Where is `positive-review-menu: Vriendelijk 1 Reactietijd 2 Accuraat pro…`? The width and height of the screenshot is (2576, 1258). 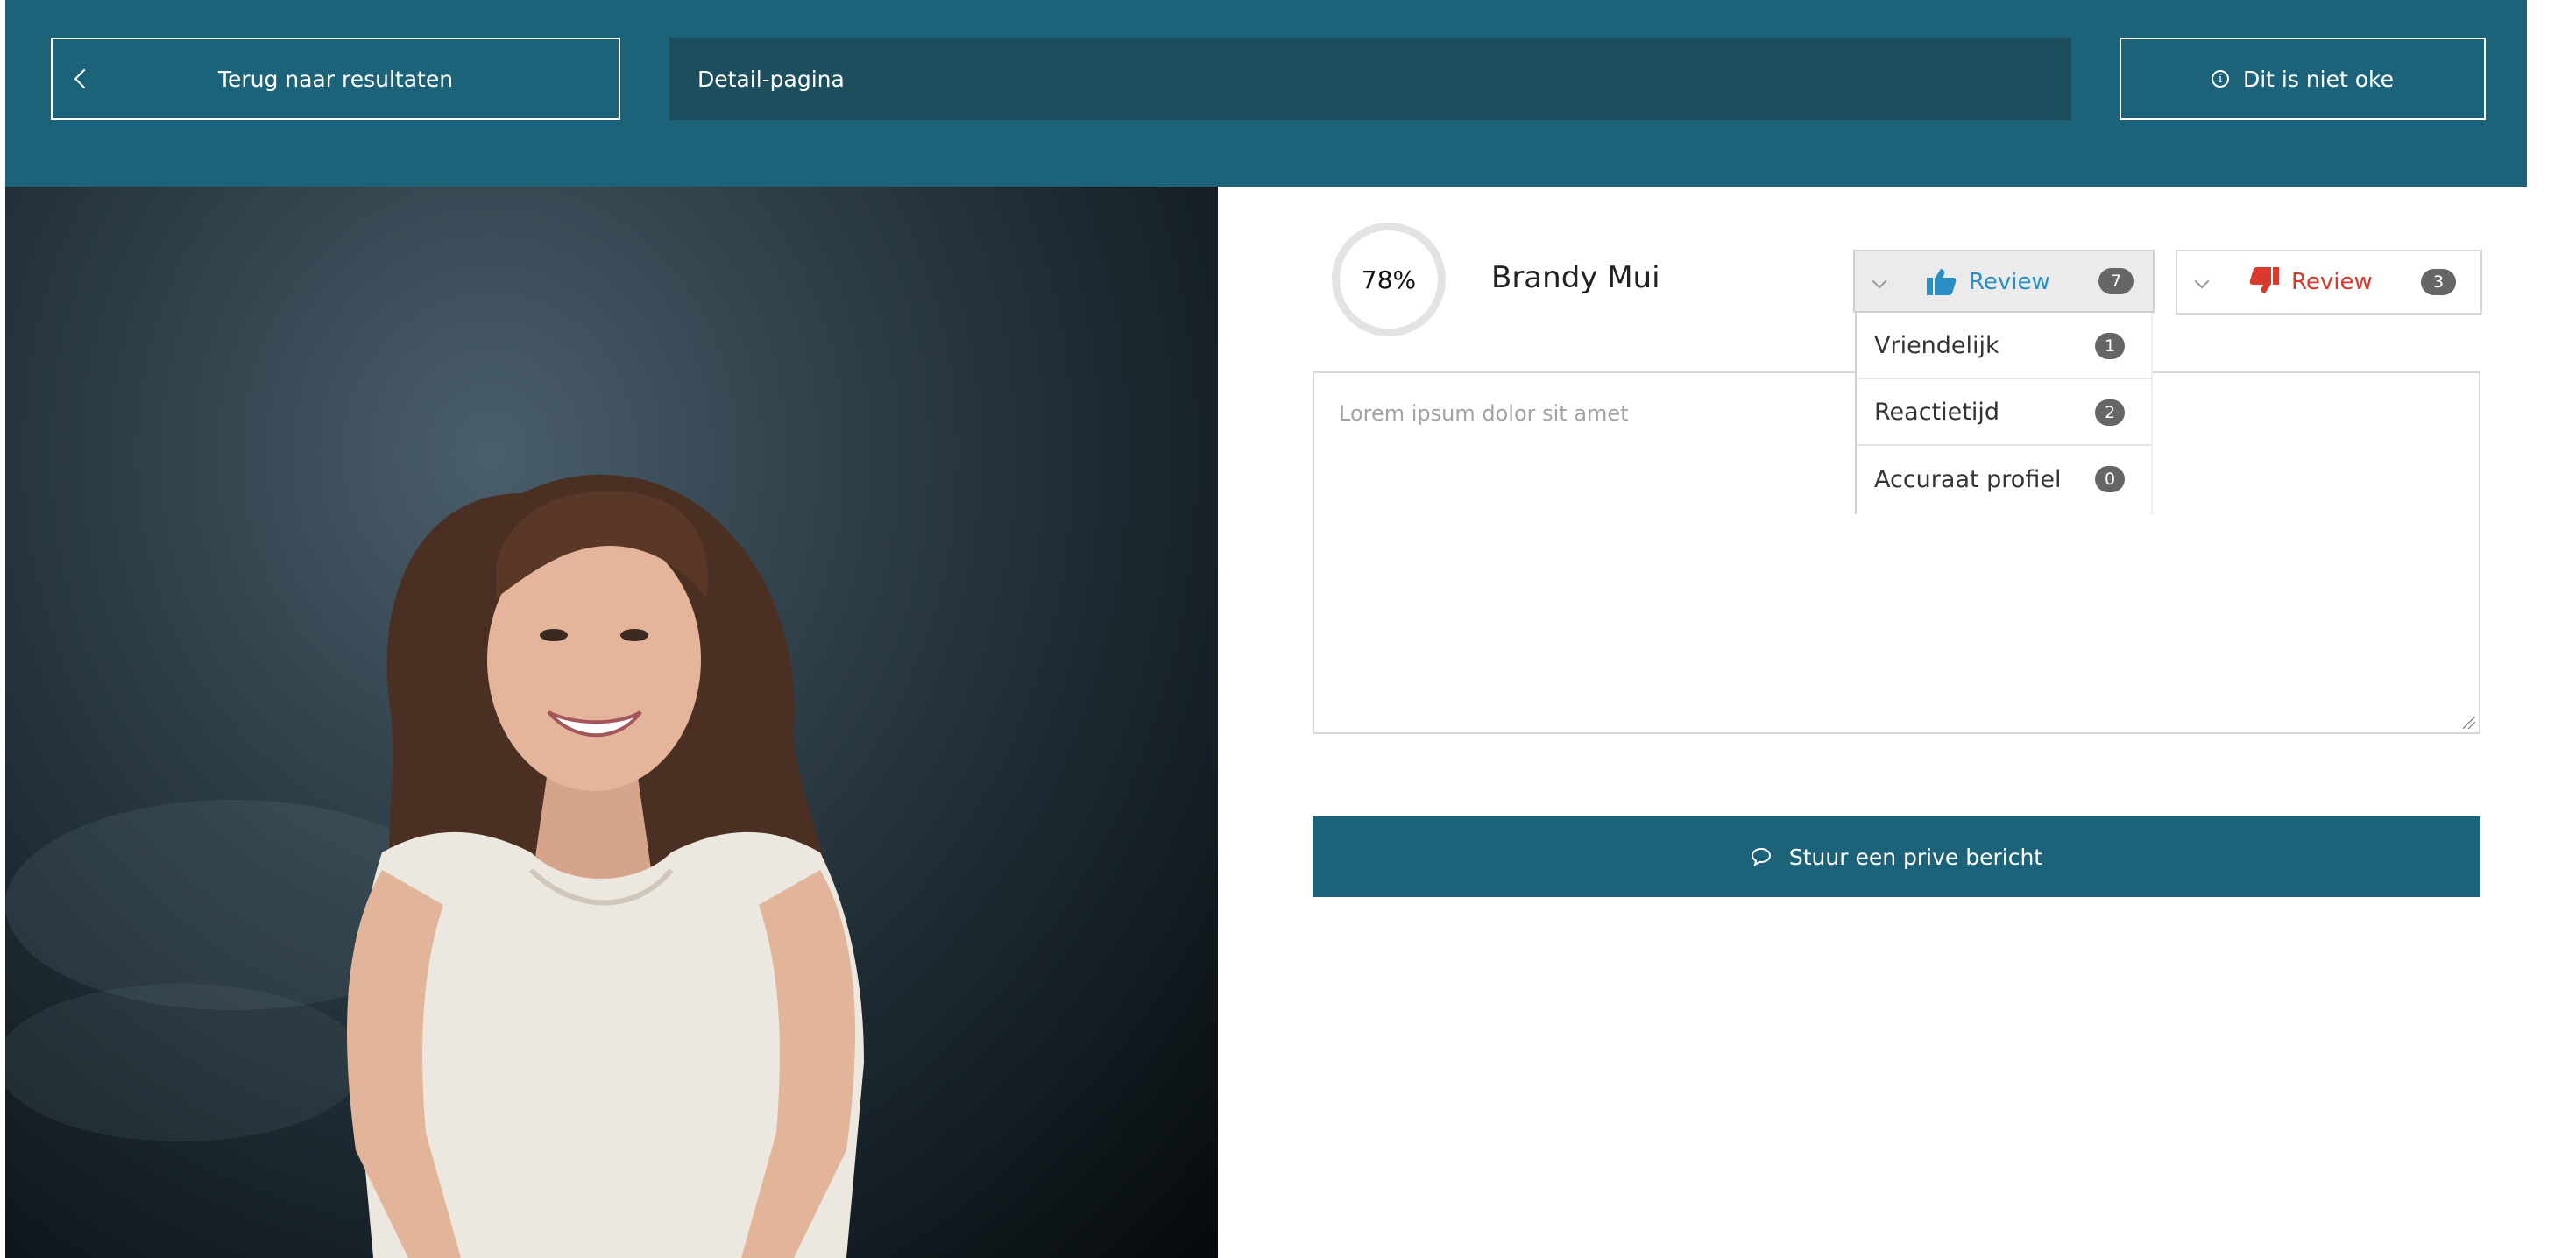
positive-review-menu: Vriendelijk 1 Reactietijd 2 Accuraat pro… is located at coordinates (2004, 413).